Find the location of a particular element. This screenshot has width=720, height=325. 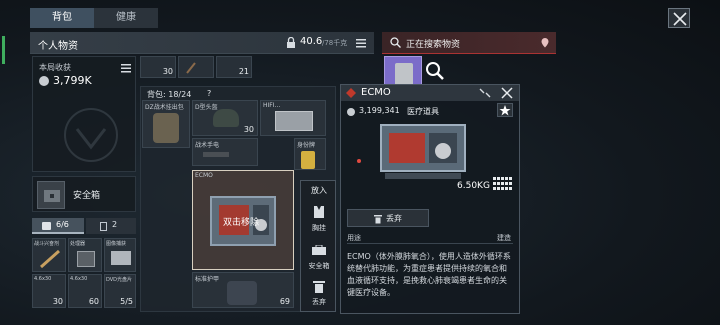

menu-item-label: 胸挂 is located at coordinates (319, 228).